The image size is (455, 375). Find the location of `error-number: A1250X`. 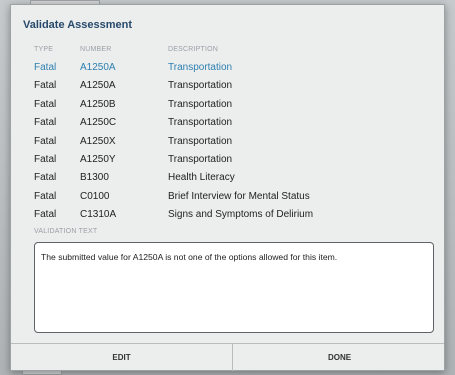

error-number: A1250X is located at coordinates (98, 141).